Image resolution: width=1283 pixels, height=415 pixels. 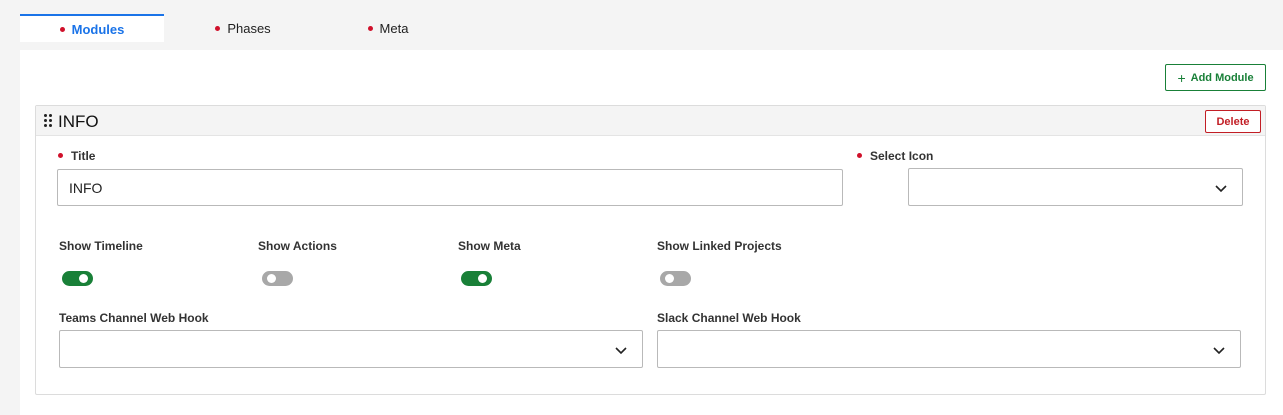 What do you see at coordinates (476, 278) in the screenshot?
I see `show-meta-toggle` at bounding box center [476, 278].